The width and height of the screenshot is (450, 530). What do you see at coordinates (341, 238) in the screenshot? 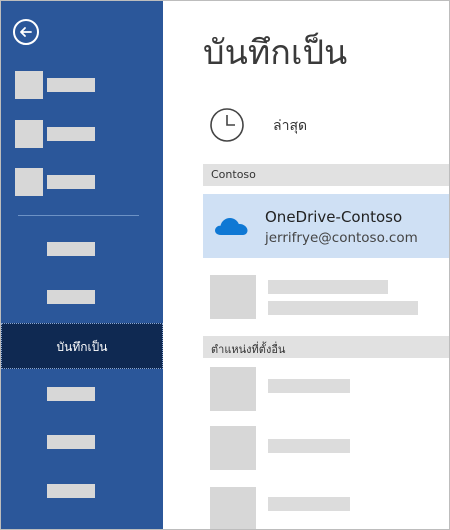
I see `location-account: jerrifrye@contoso.com` at bounding box center [341, 238].